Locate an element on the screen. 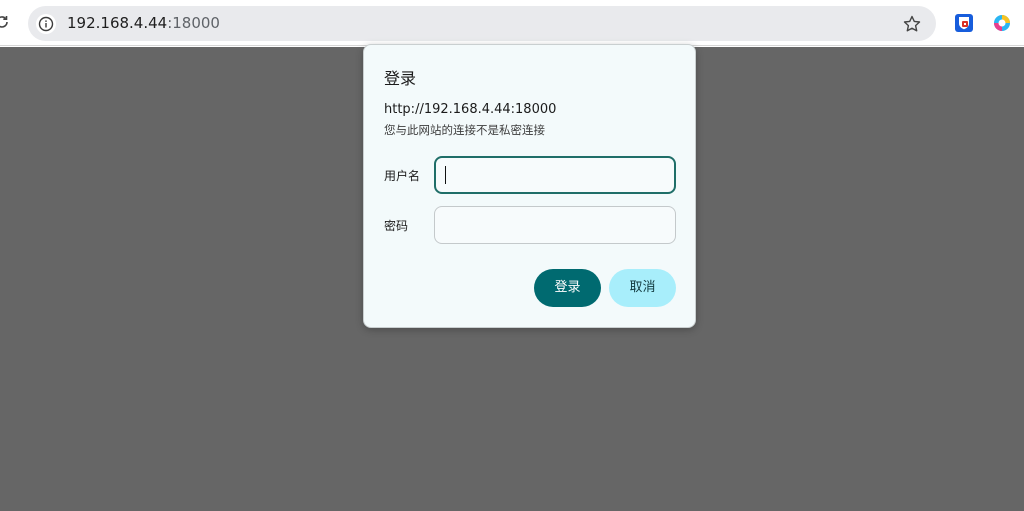  text-cursor is located at coordinates (445, 175).